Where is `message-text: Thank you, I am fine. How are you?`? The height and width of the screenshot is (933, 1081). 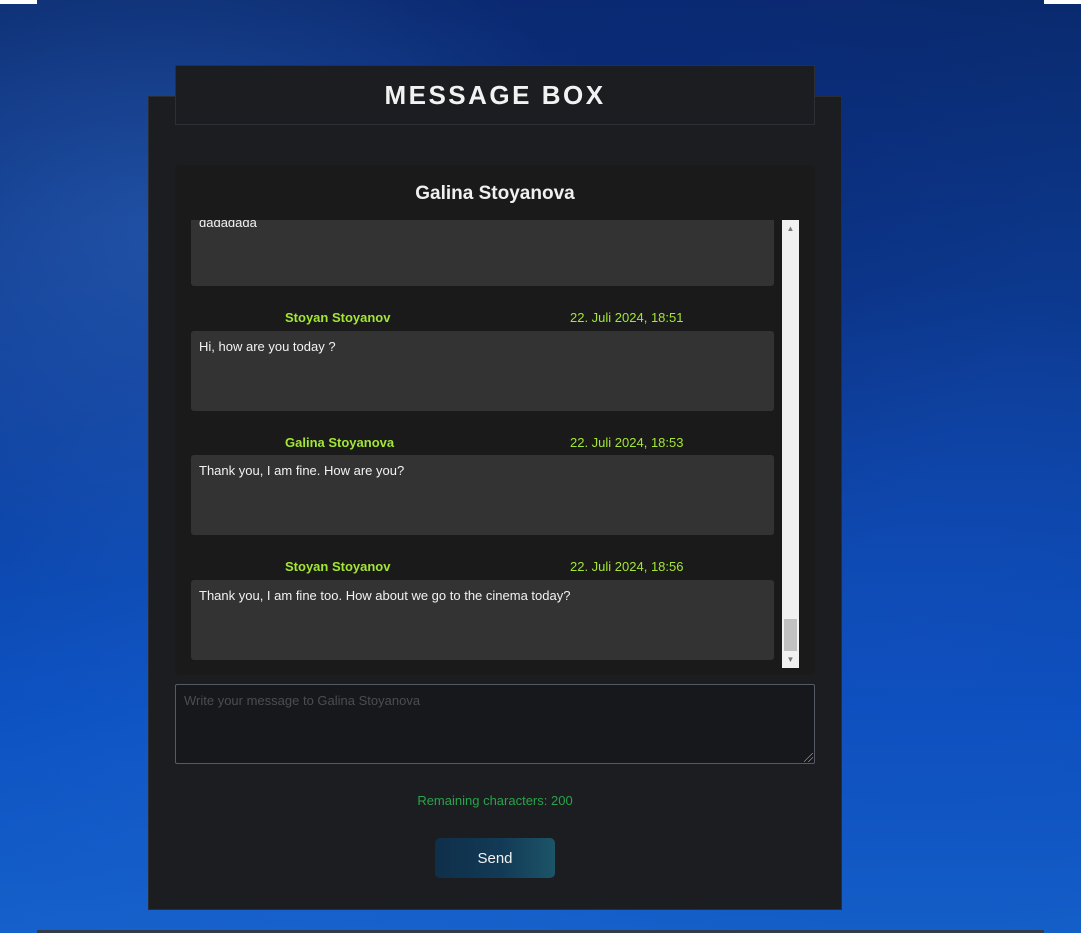 message-text: Thank you, I am fine. How are you? is located at coordinates (302, 470).